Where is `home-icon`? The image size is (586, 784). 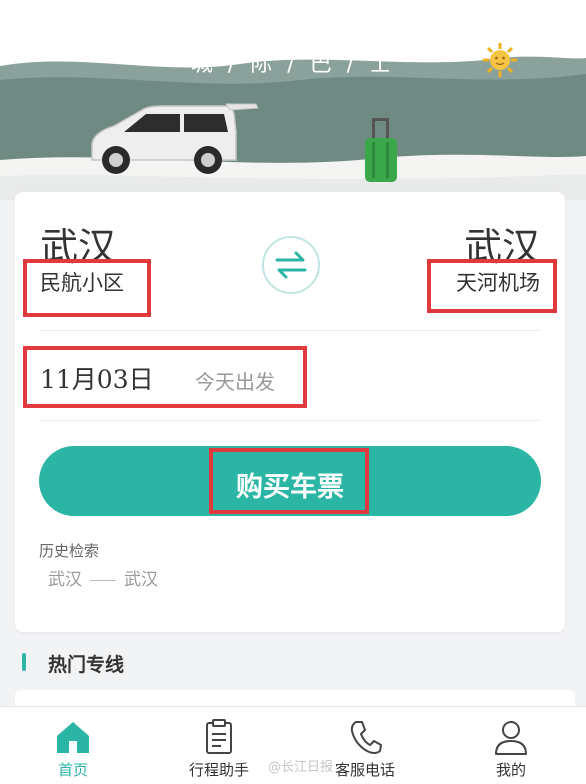 home-icon is located at coordinates (73, 737).